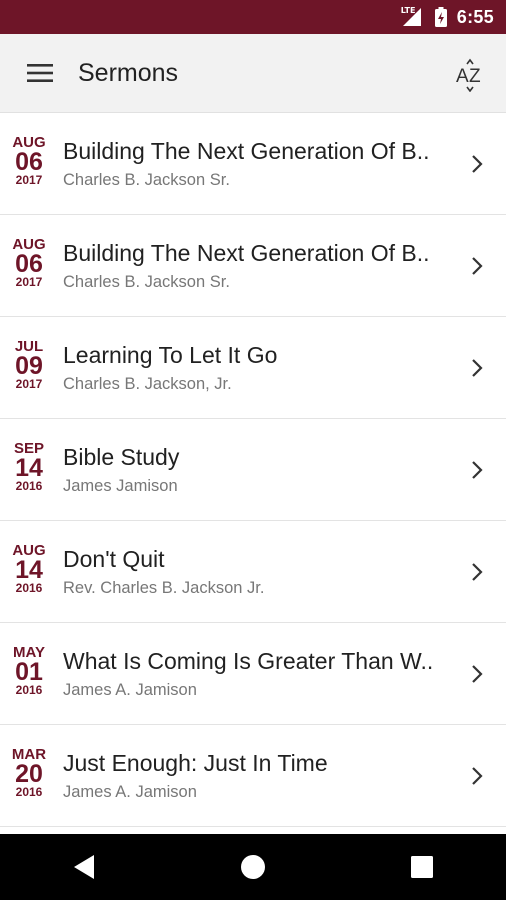  What do you see at coordinates (147, 384) in the screenshot?
I see `sermon-speaker: Charles B. Jackson, Jr.` at bounding box center [147, 384].